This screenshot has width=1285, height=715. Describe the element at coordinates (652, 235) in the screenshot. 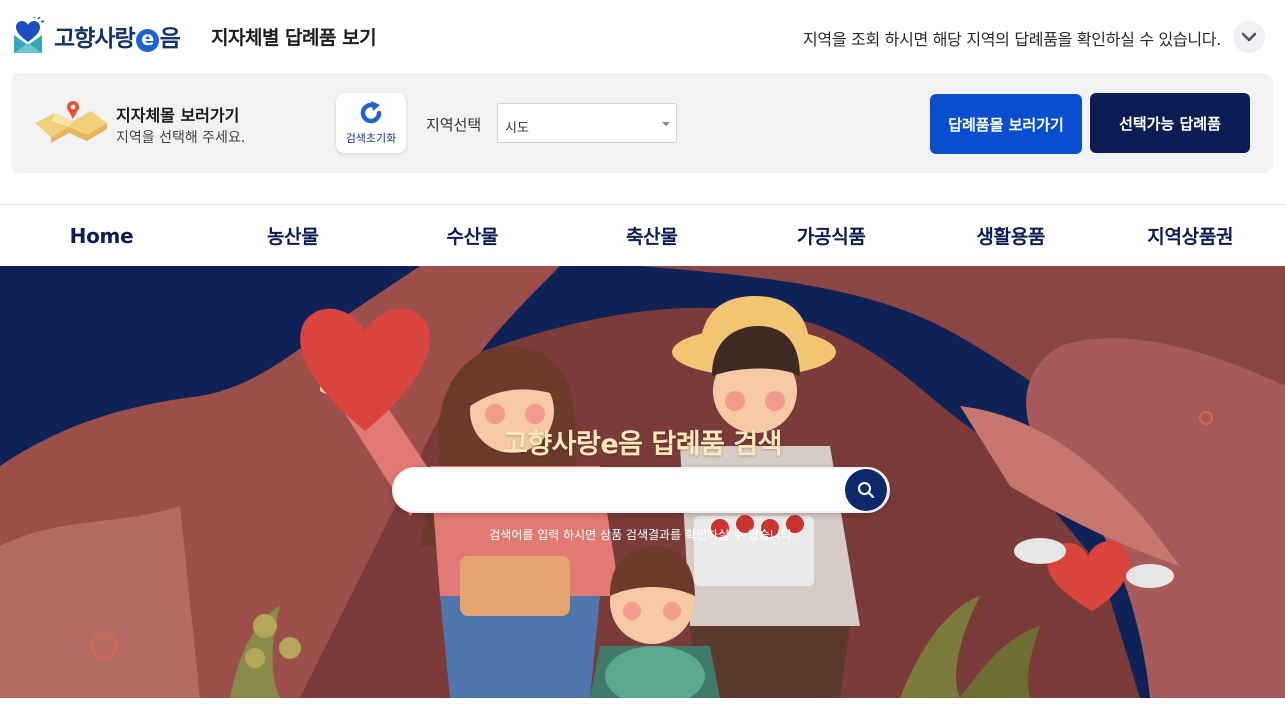

I see `nav-item-livestock: 축산물` at that location.